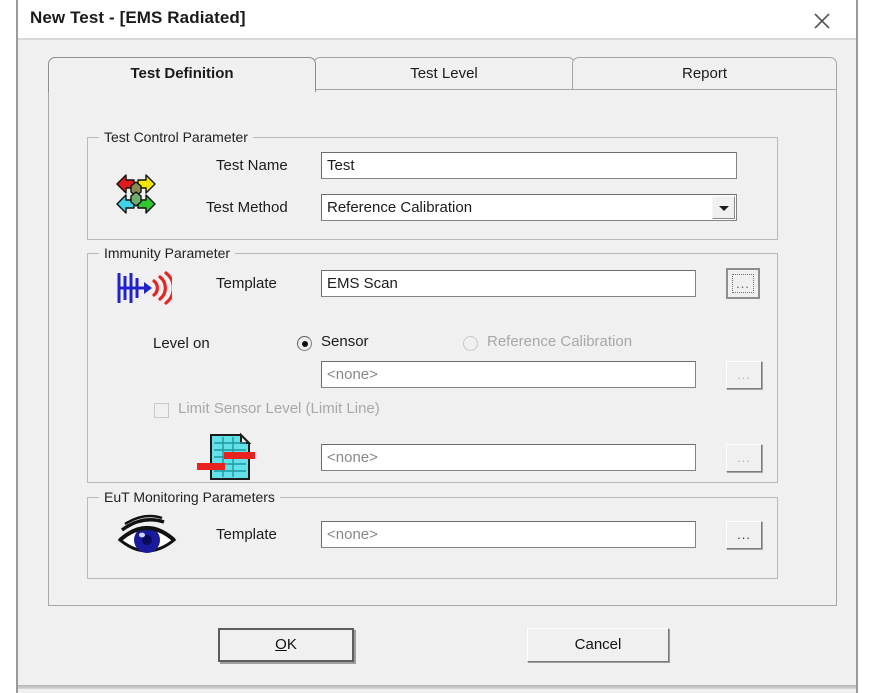 This screenshot has height=693, width=874. What do you see at coordinates (246, 534) in the screenshot?
I see `label-eut-template: Template` at bounding box center [246, 534].